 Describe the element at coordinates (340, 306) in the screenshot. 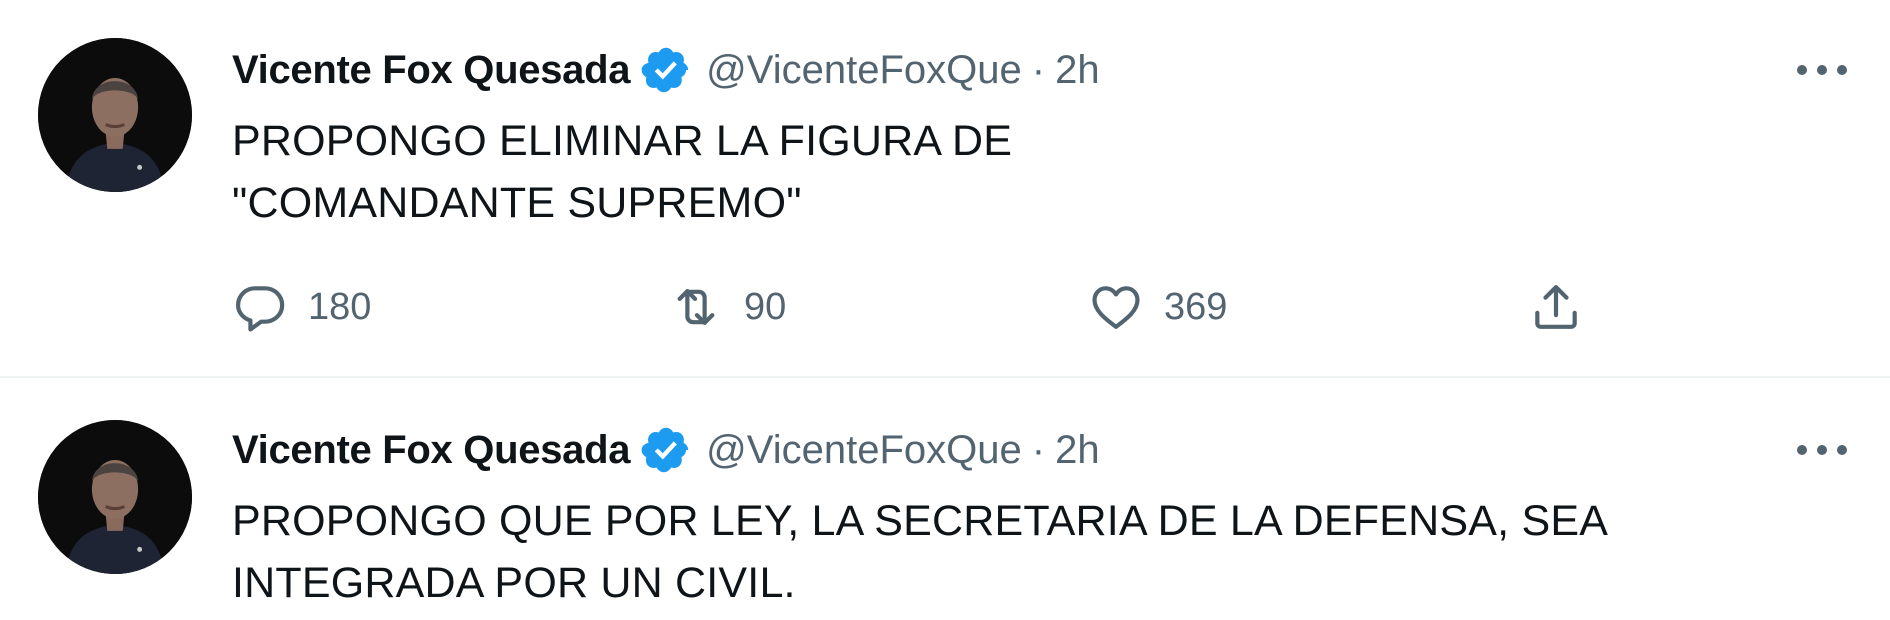

I see `reply-count: 180` at that location.